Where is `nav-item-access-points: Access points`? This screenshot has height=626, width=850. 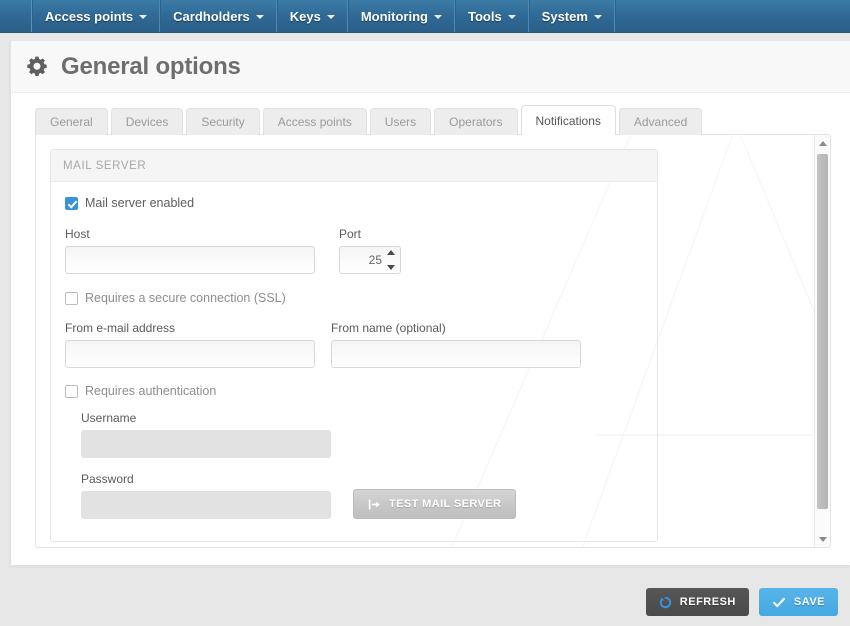 nav-item-access-points: Access points is located at coordinates (96, 16).